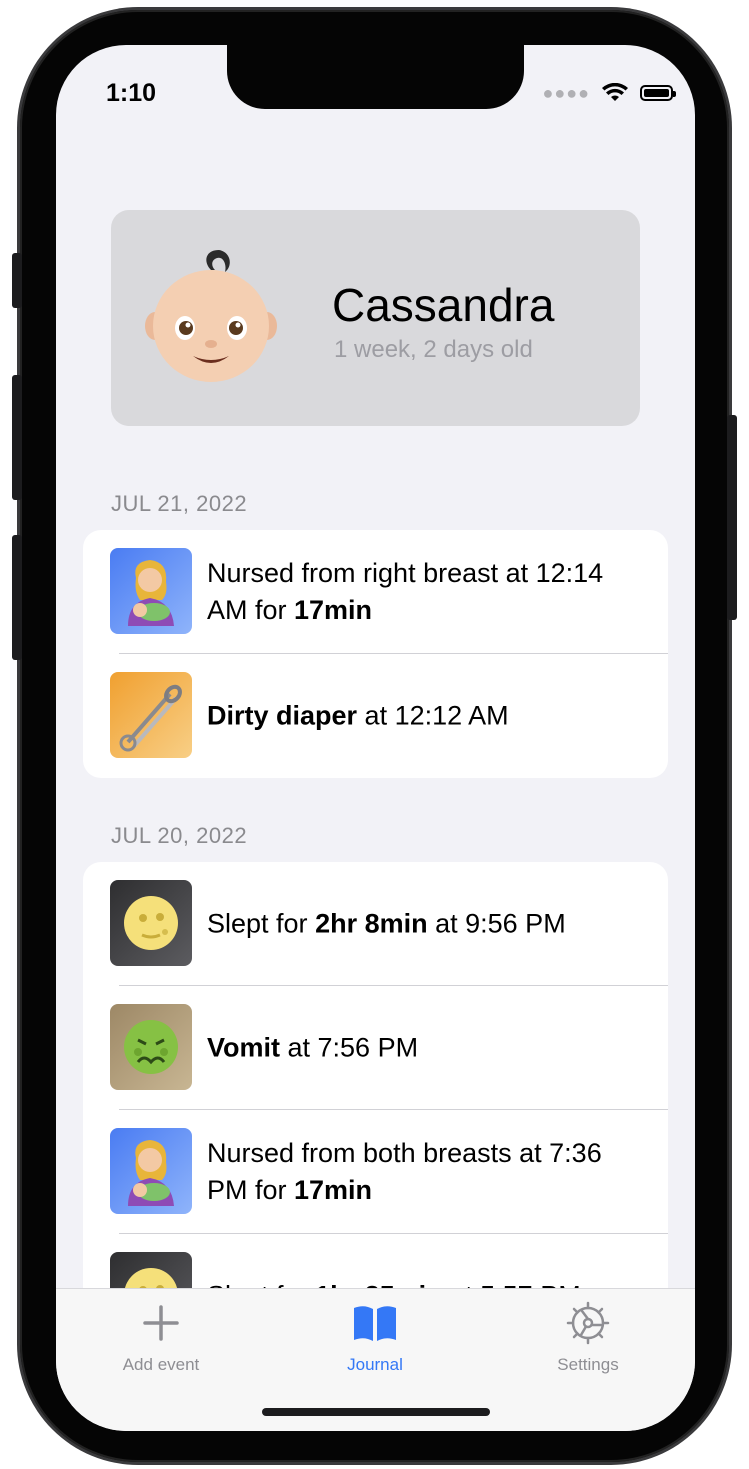  I want to click on tab-journal: Journal, so click(375, 1337).